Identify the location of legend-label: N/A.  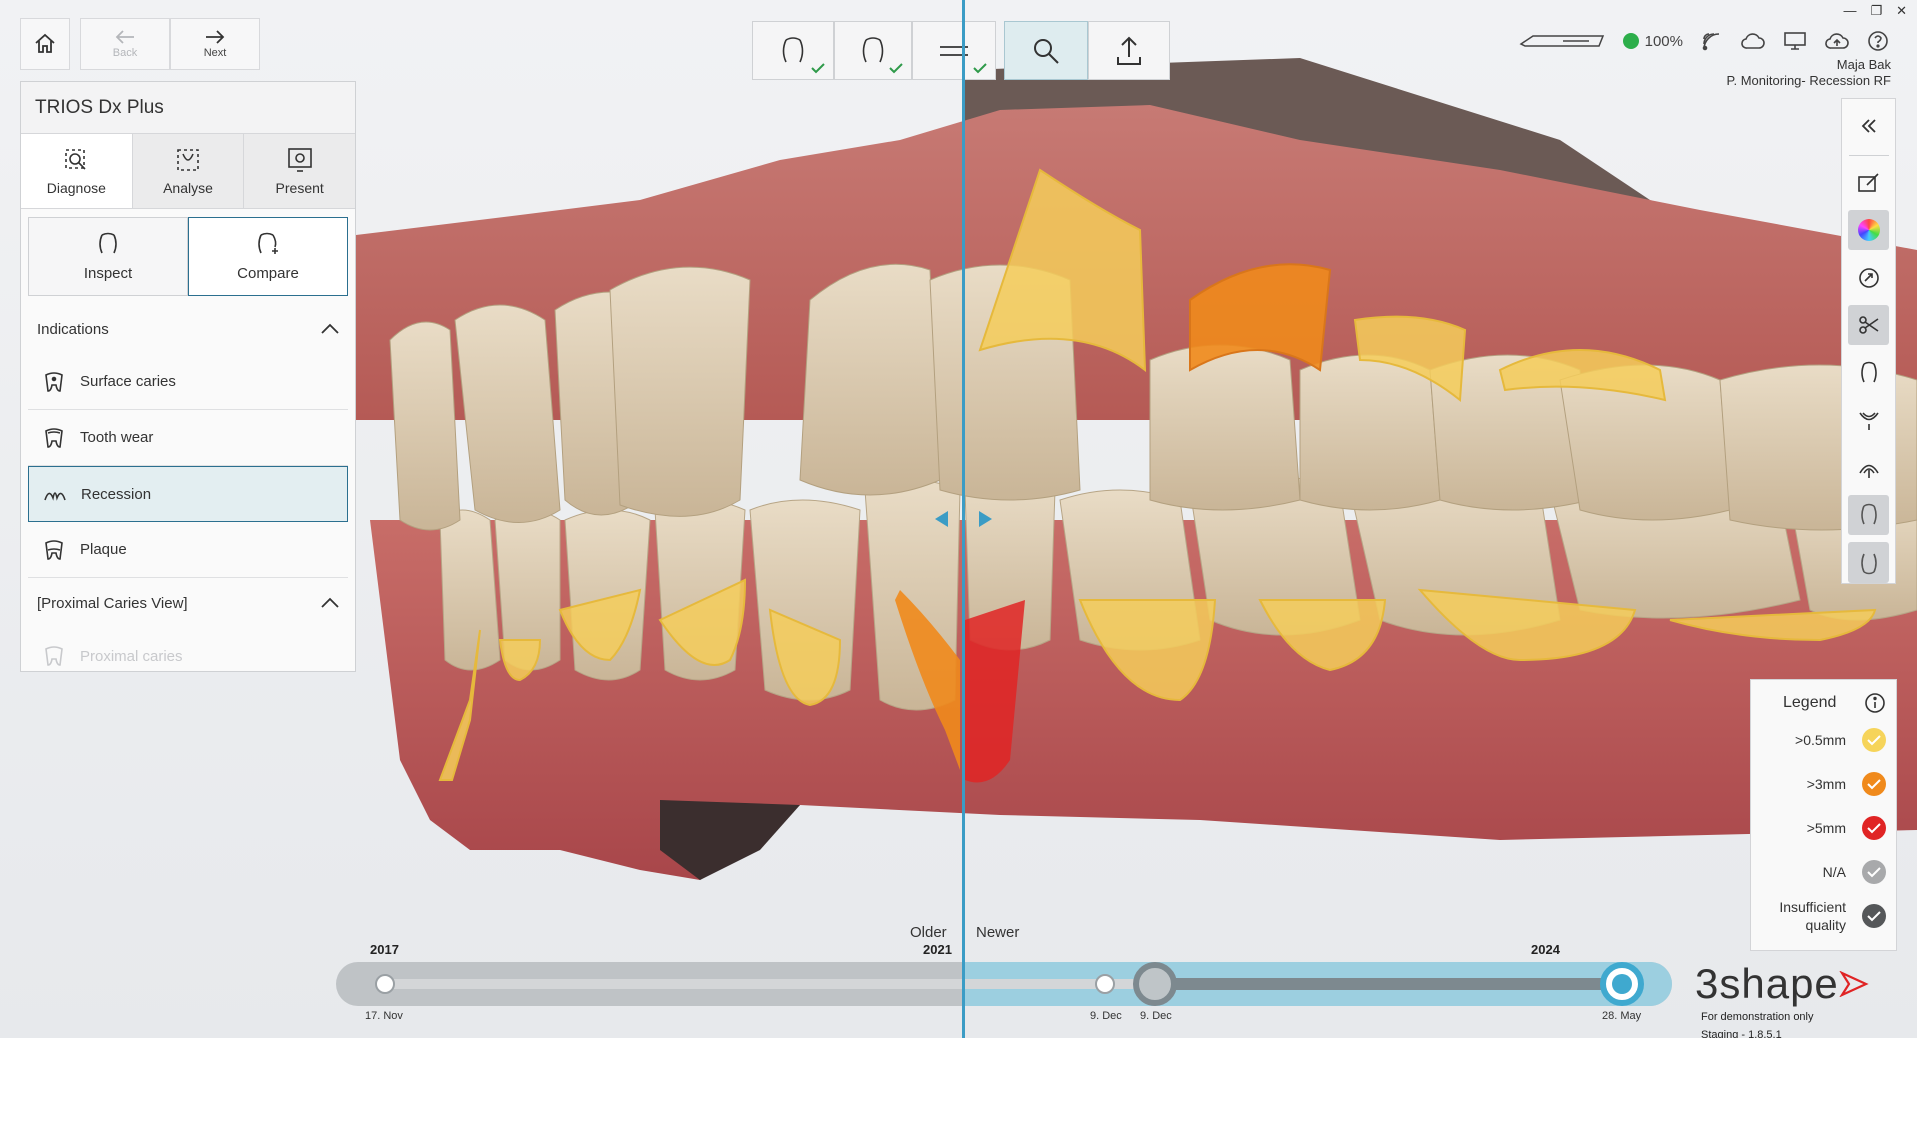
(1834, 872).